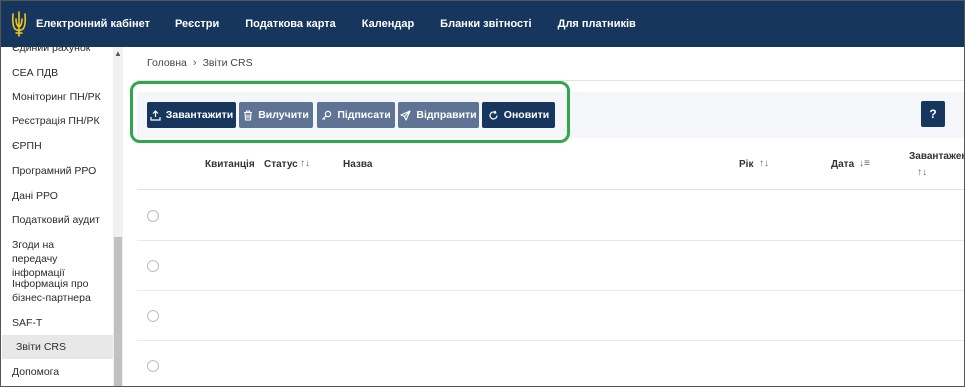  What do you see at coordinates (922, 172) in the screenshot?
I see `sort-uploaded-icon: ↑↓` at bounding box center [922, 172].